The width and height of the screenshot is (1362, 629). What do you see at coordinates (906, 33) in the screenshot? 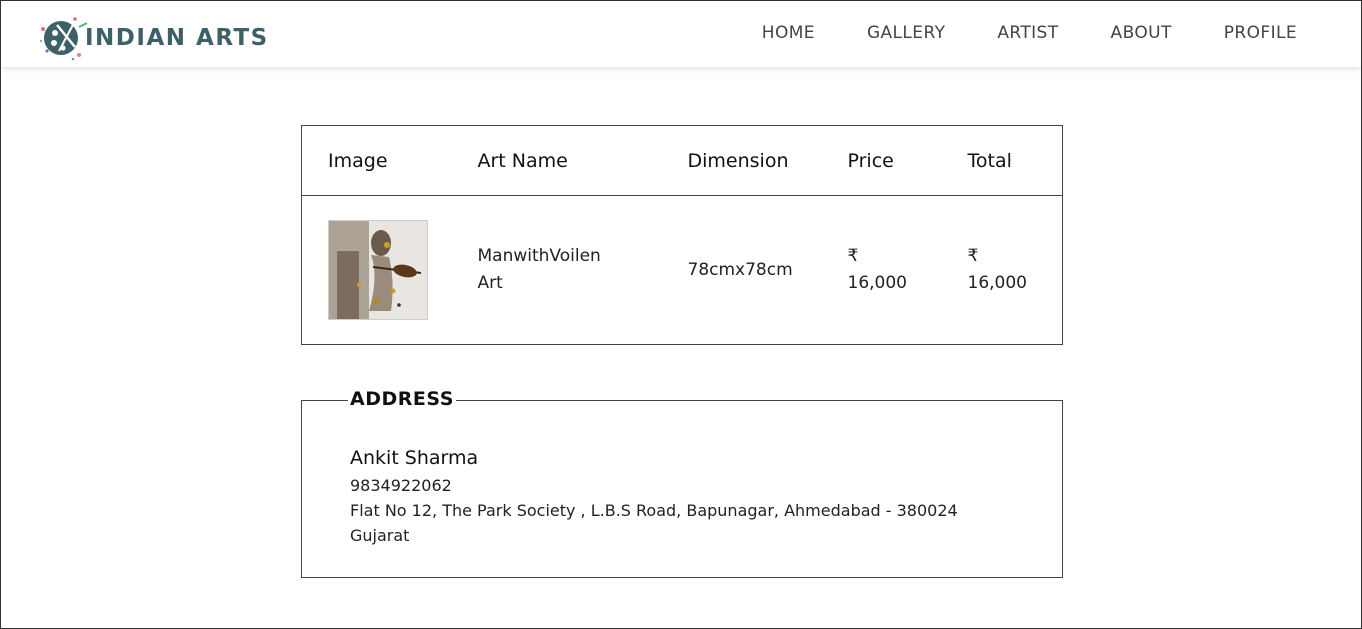
I see `nav-gallery: GALLERY` at bounding box center [906, 33].